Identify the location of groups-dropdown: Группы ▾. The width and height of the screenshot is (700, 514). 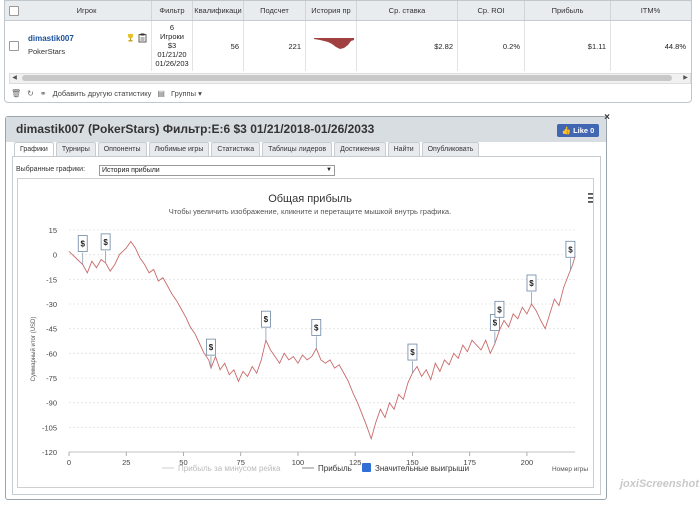
(186, 93).